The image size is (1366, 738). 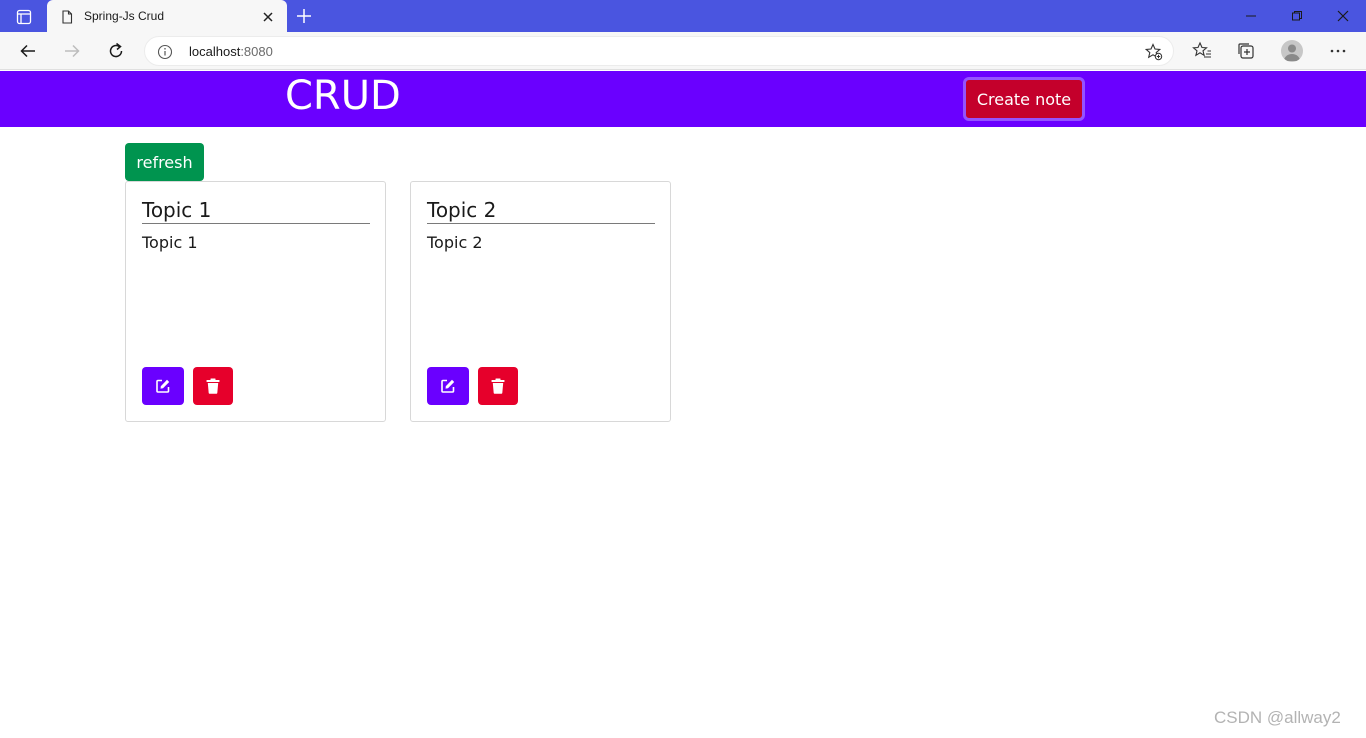 I want to click on page-icon, so click(x=67, y=16).